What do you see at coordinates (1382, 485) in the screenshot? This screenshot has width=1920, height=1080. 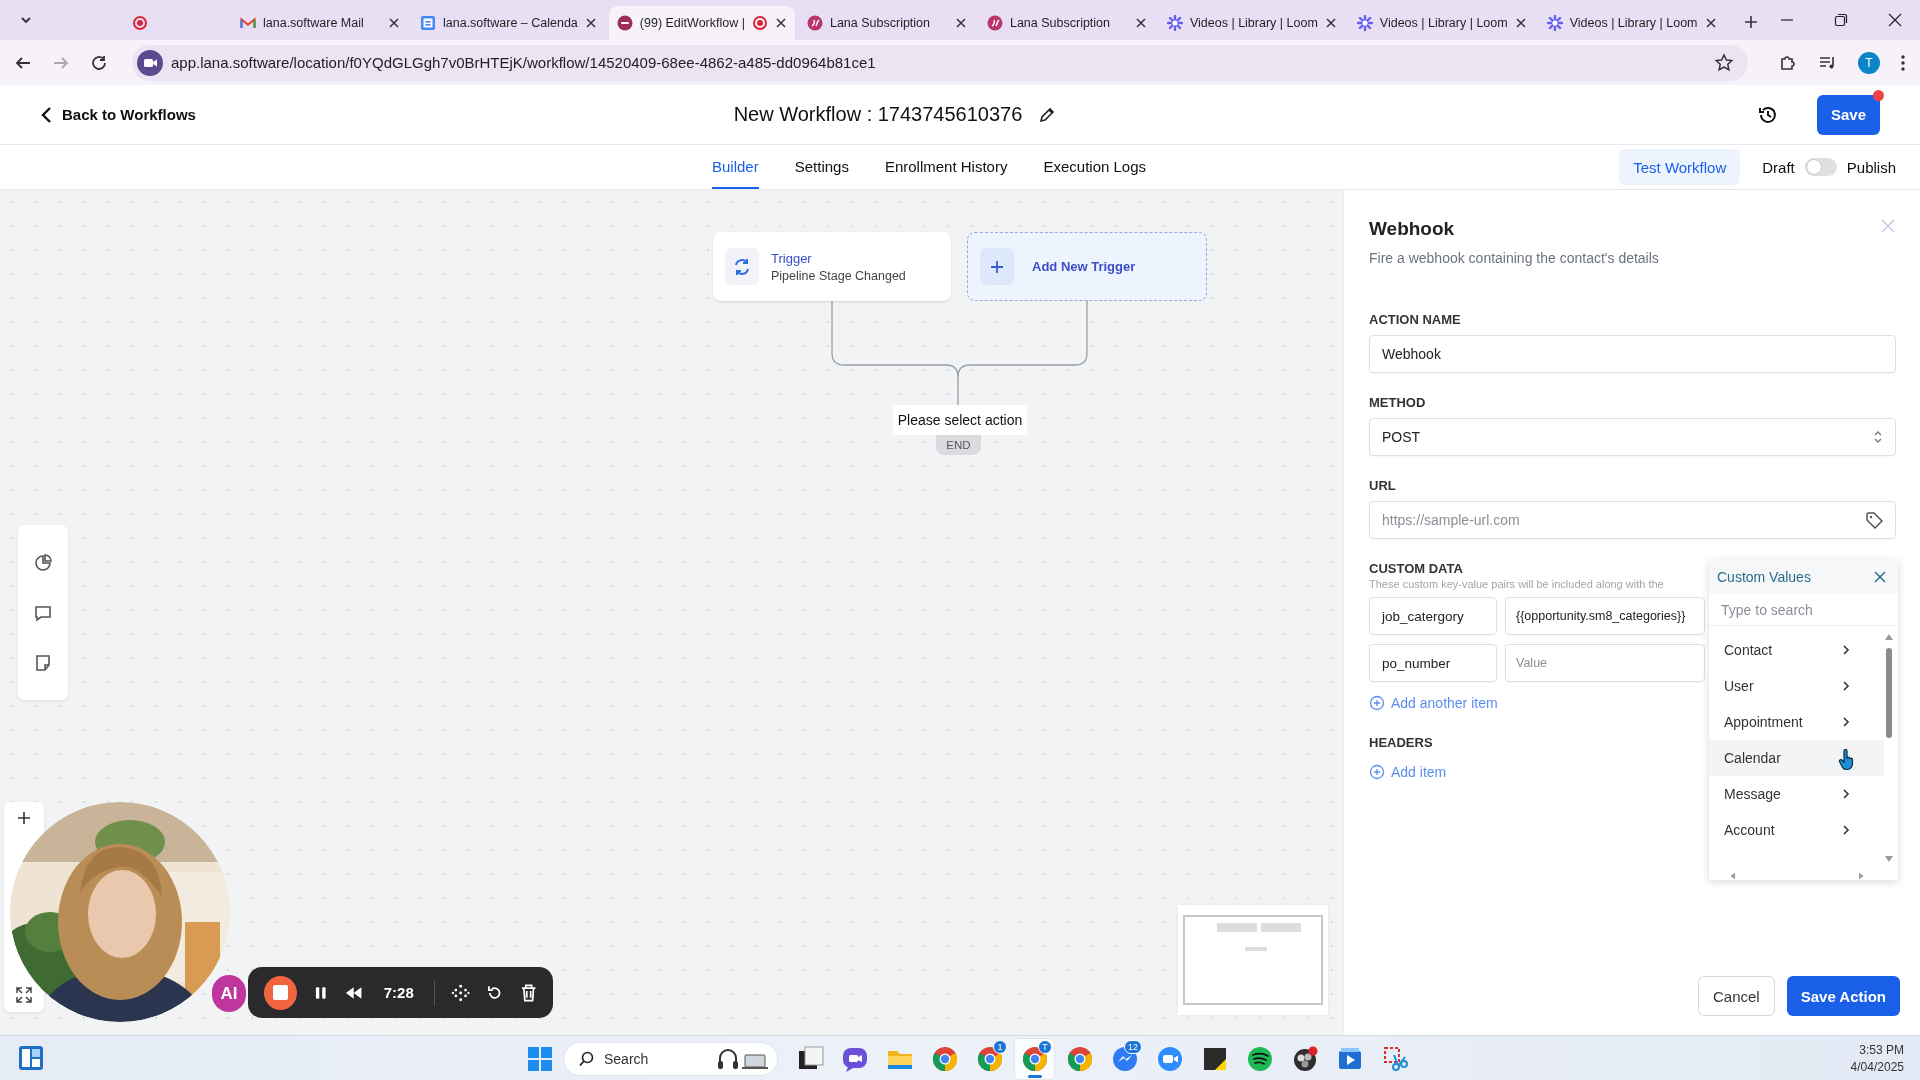 I see `field-label: URL` at bounding box center [1382, 485].